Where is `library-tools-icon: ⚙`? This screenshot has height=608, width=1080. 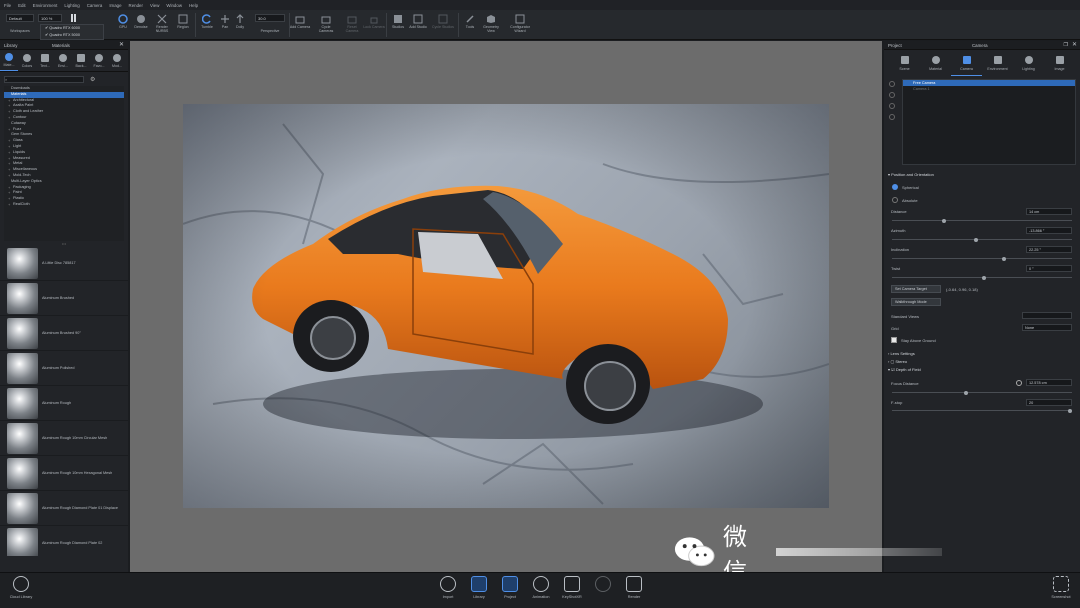
library-tools-icon: ⚙ is located at coordinates (92, 79).